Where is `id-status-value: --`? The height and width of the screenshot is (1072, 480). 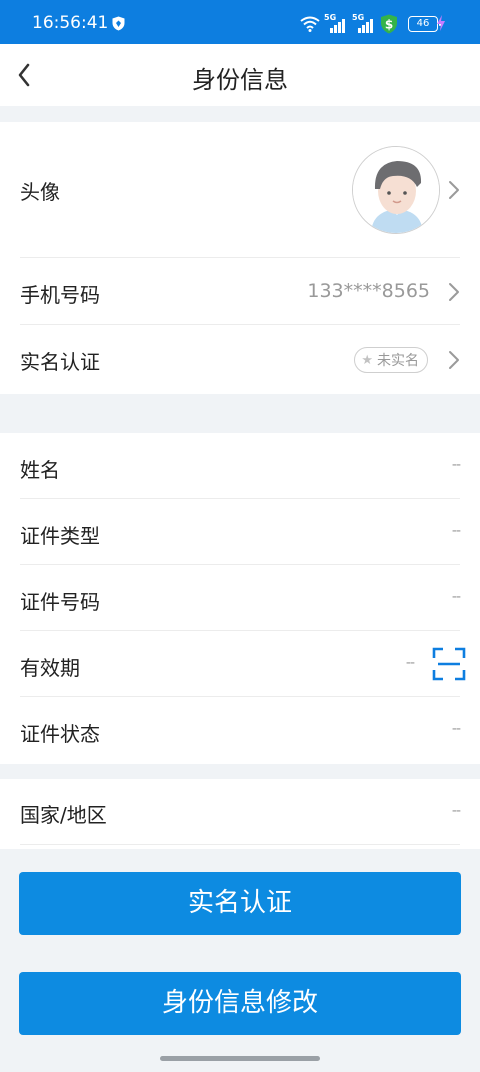
id-status-value: -- is located at coordinates (456, 729).